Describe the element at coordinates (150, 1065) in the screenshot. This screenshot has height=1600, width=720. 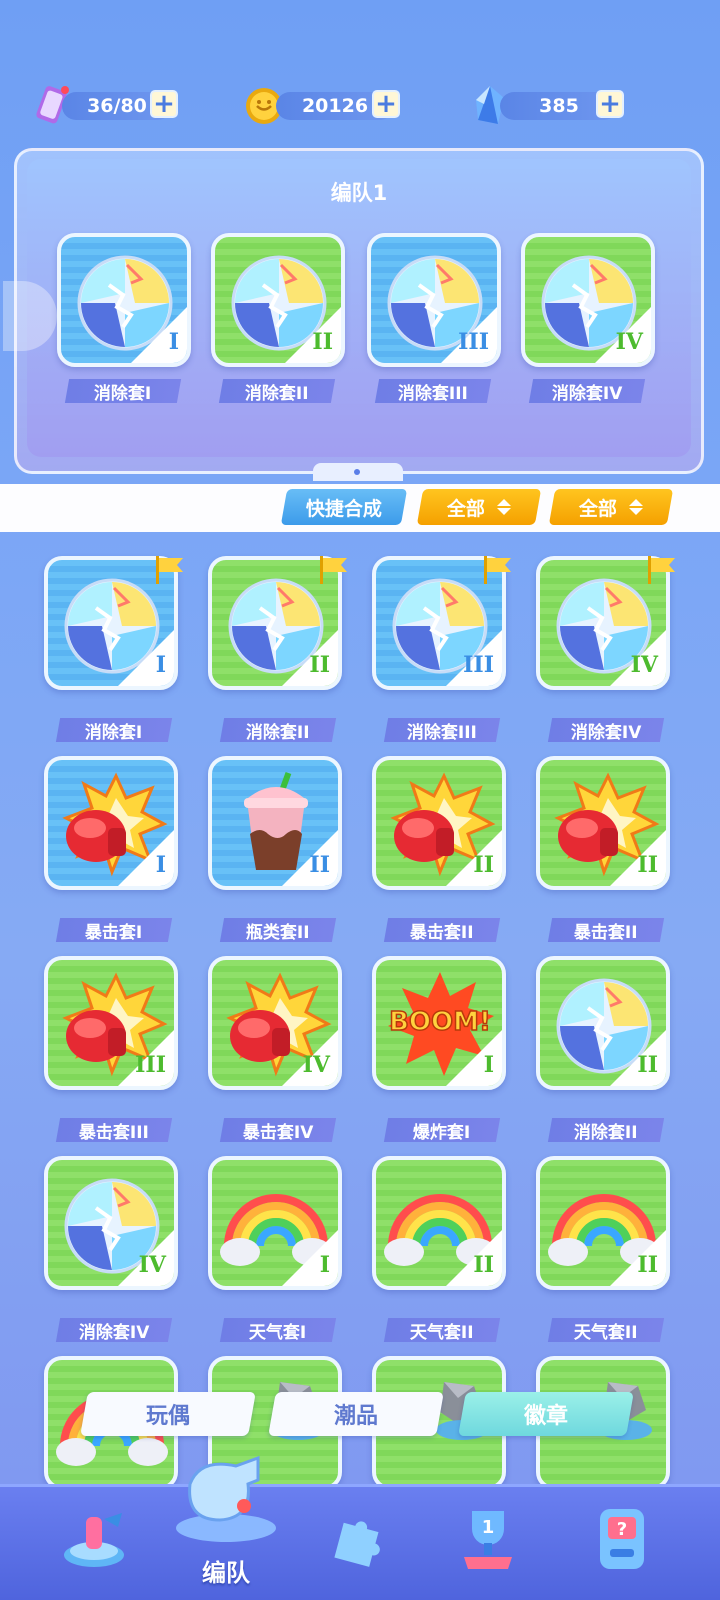
I see `tier-numeral: III` at that location.